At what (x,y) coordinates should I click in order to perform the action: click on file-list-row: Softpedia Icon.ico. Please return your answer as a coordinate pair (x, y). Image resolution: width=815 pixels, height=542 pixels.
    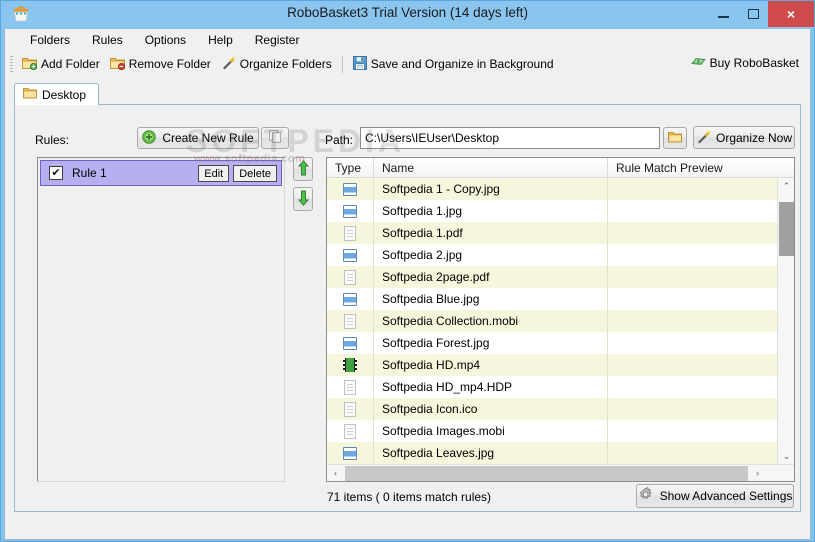
    Looking at the image, I should click on (560, 409).